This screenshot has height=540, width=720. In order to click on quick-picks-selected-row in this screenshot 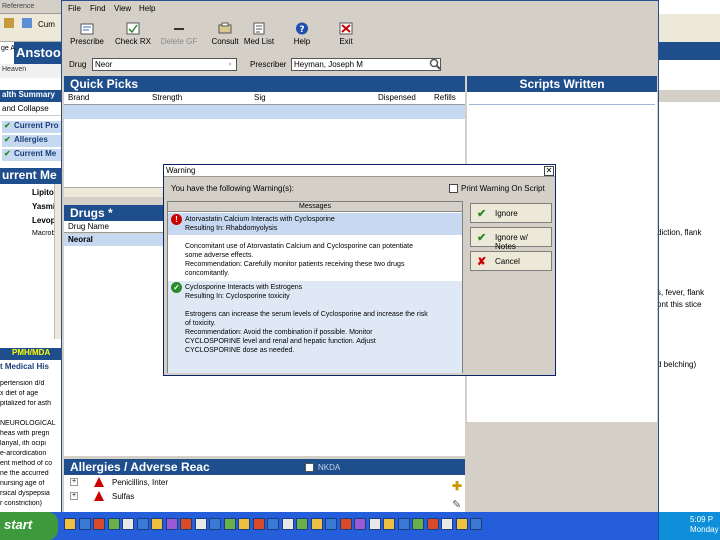, I will do `click(264, 112)`.